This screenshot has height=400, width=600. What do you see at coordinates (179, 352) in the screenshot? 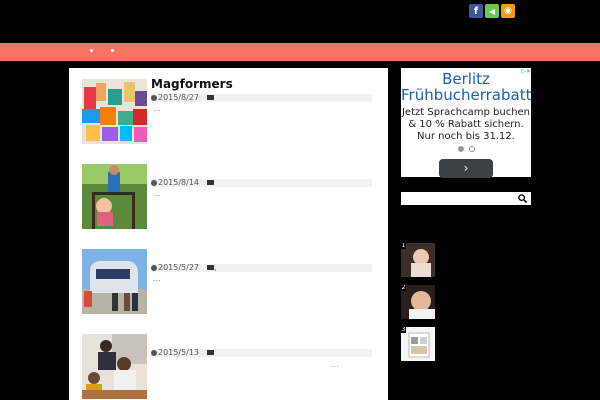
I see `post-date: 2015/5/13` at bounding box center [179, 352].